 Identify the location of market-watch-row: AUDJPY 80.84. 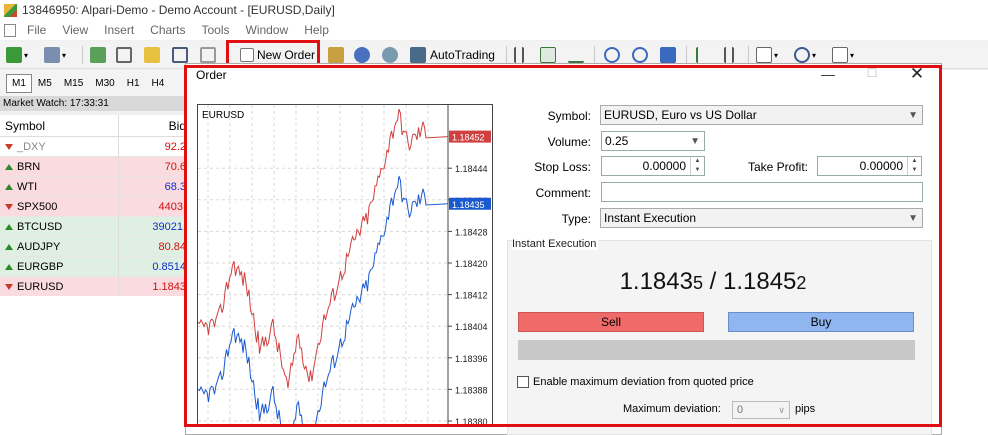
(95, 247).